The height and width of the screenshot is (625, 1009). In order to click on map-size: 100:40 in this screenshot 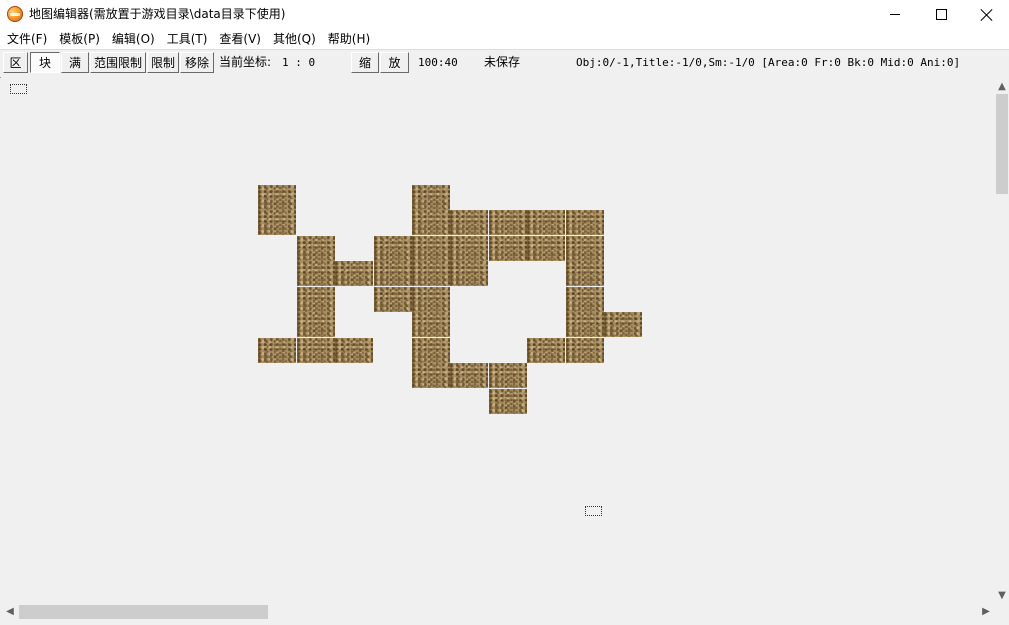, I will do `click(438, 62)`.